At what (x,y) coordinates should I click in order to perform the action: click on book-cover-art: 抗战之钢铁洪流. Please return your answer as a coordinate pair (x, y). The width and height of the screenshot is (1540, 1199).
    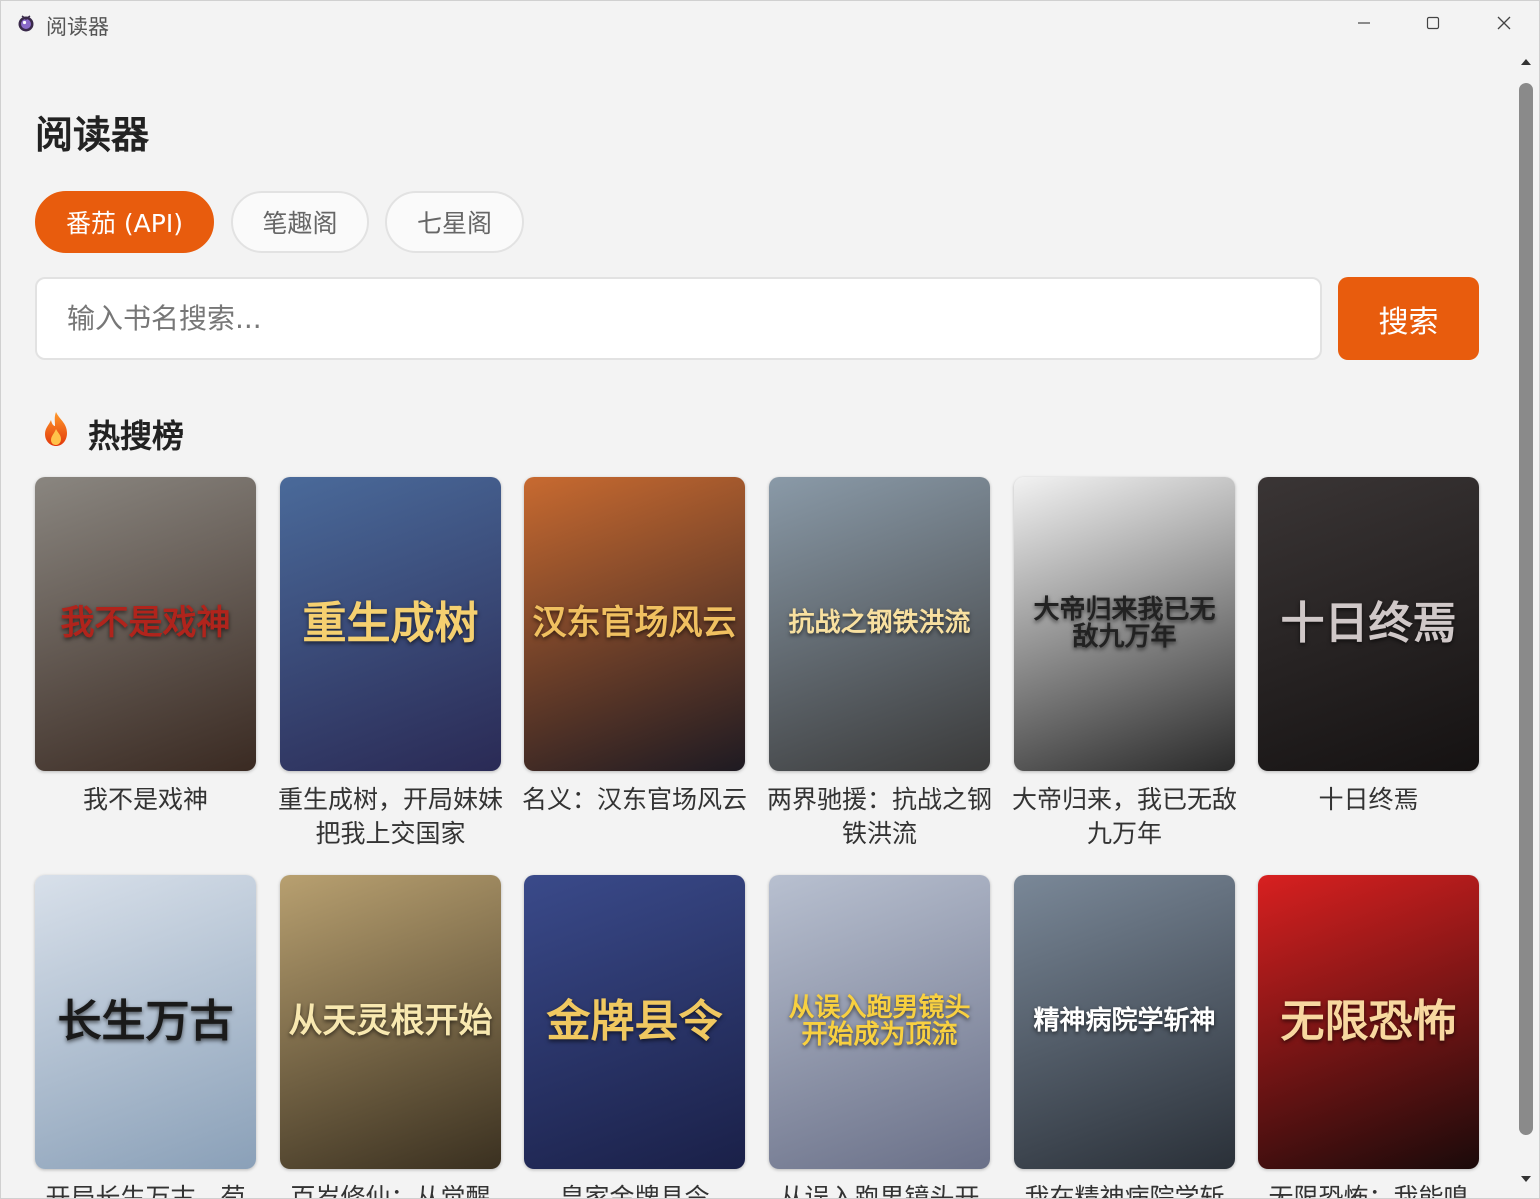
    Looking at the image, I should click on (879, 624).